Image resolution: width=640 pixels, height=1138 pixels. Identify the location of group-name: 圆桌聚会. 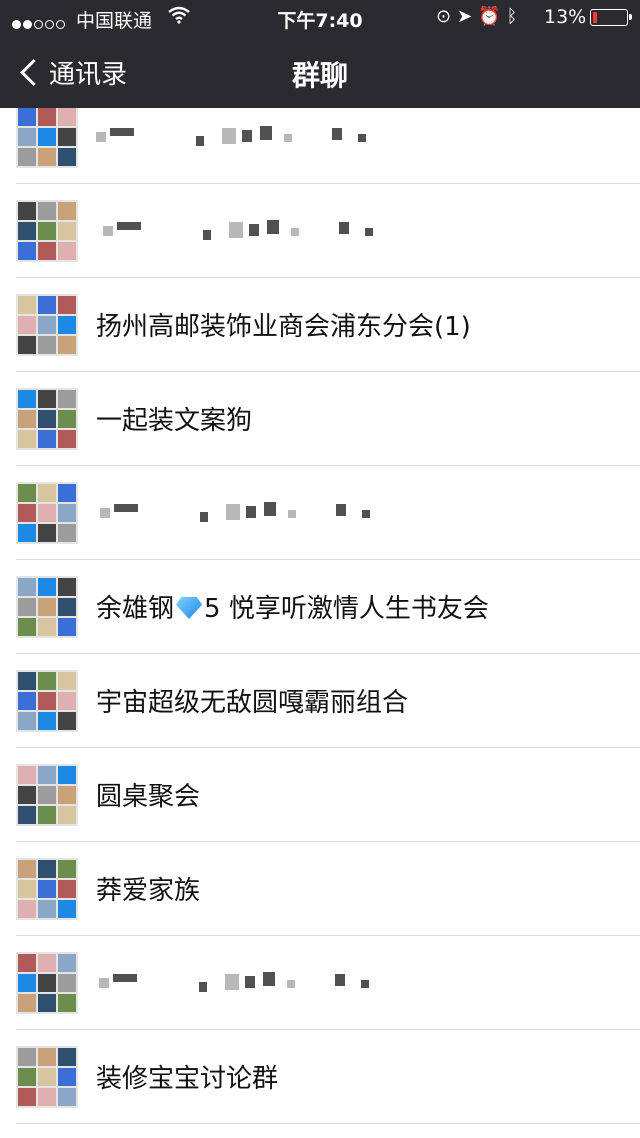
(148, 797).